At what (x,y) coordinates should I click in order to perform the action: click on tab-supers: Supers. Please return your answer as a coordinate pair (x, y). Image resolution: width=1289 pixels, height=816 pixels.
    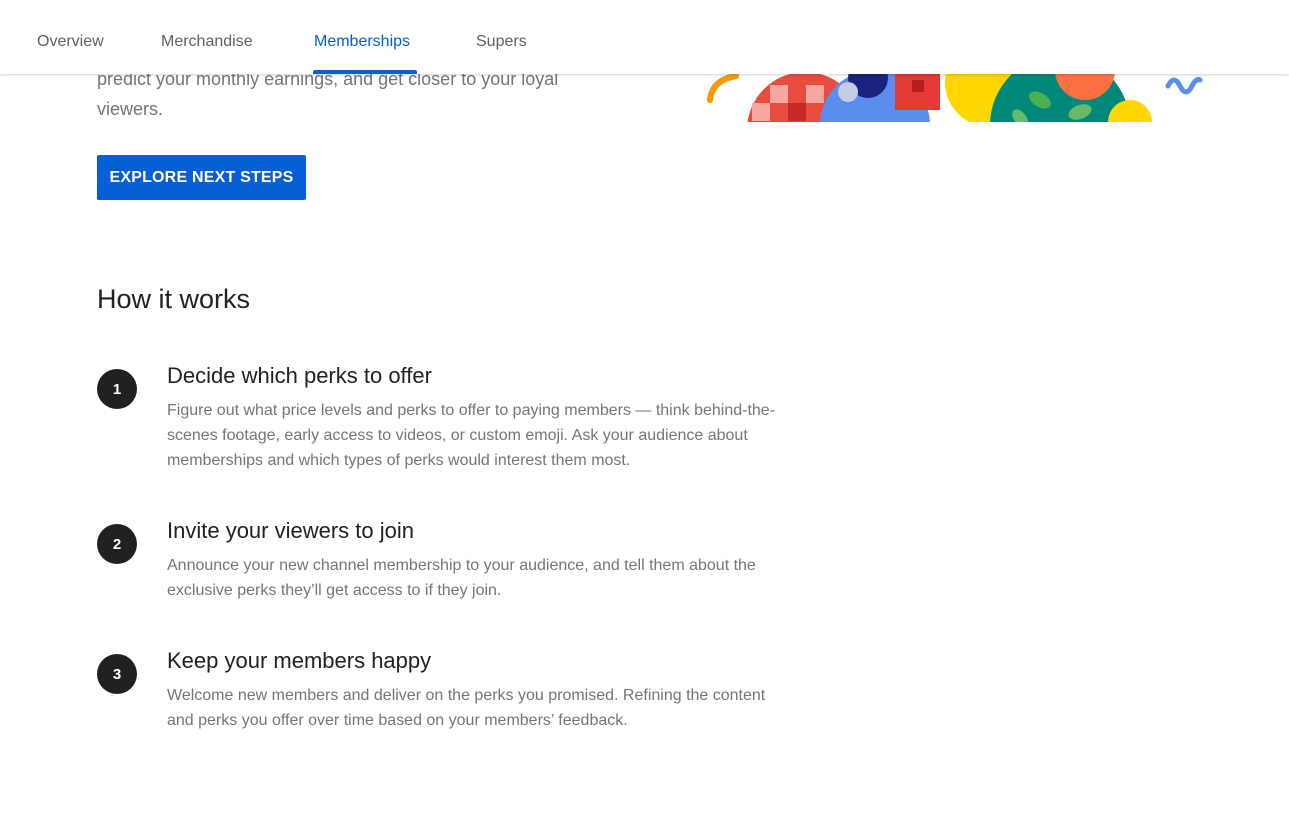
    Looking at the image, I should click on (501, 42).